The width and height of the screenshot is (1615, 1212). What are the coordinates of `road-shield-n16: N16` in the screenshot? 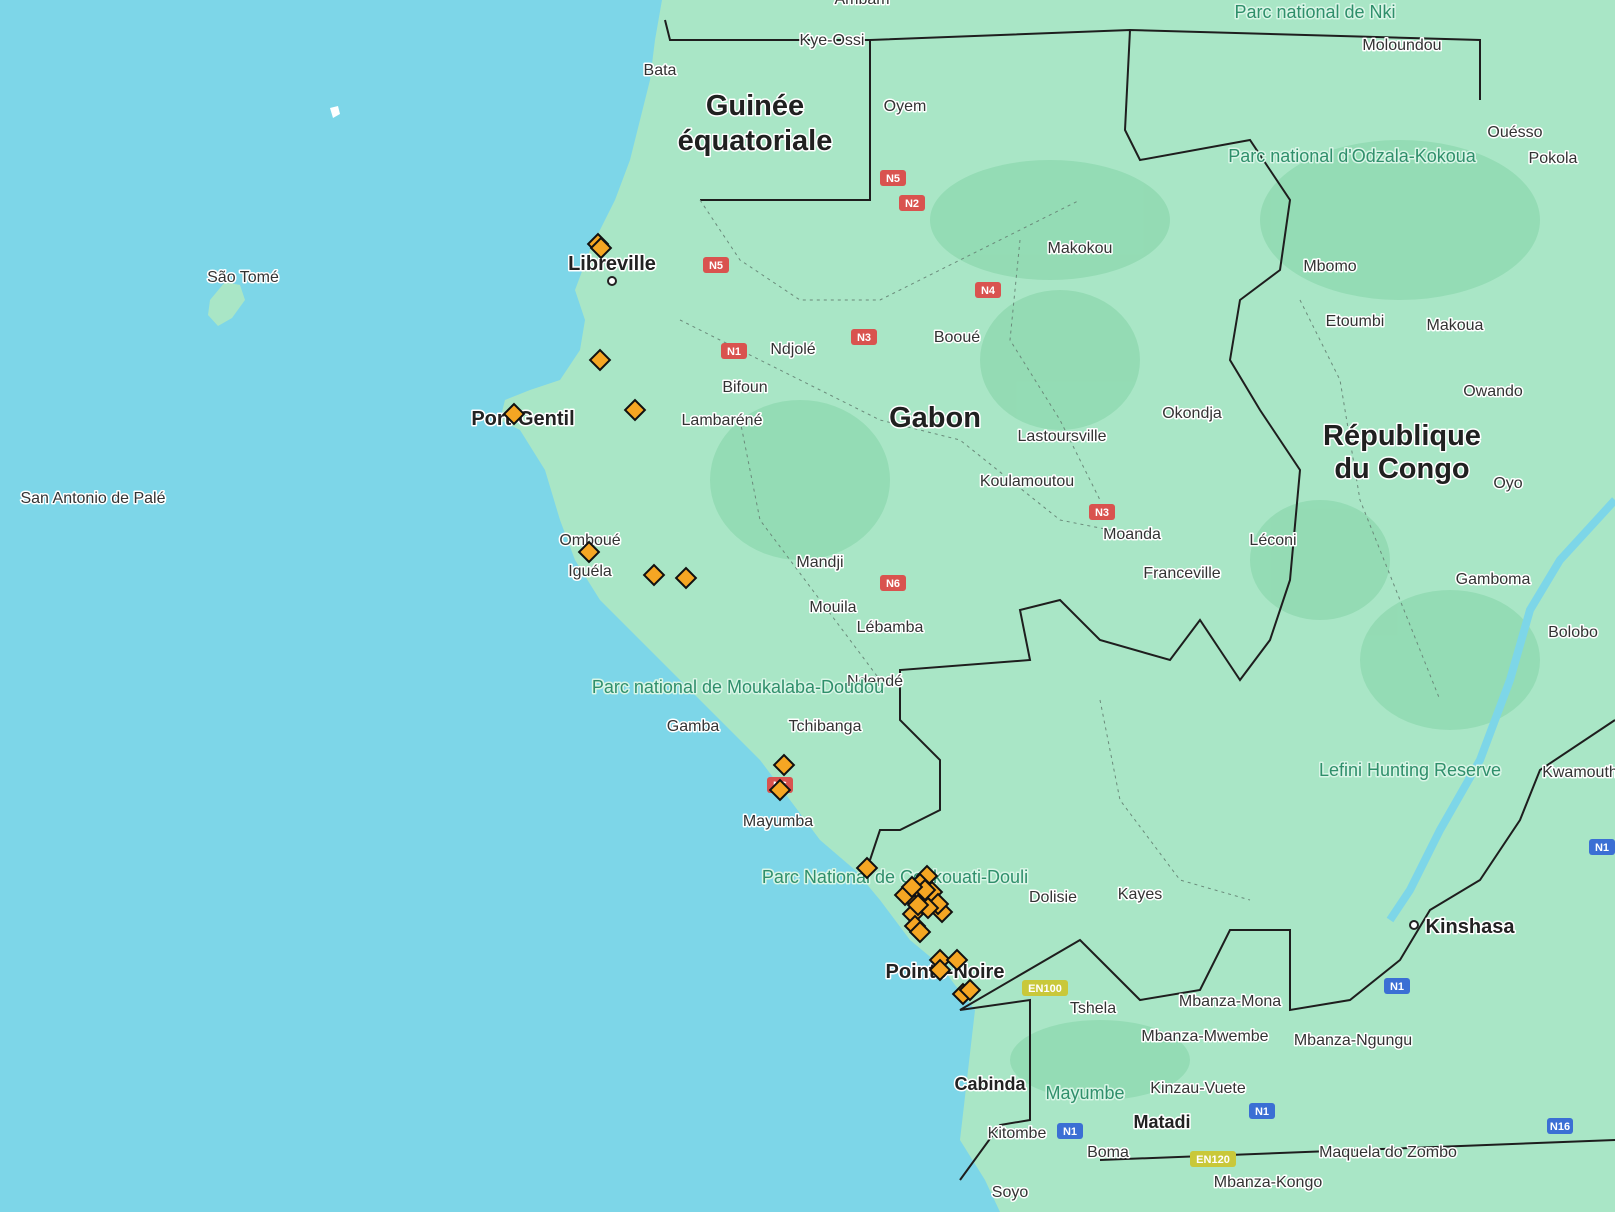 It's located at (1560, 1126).